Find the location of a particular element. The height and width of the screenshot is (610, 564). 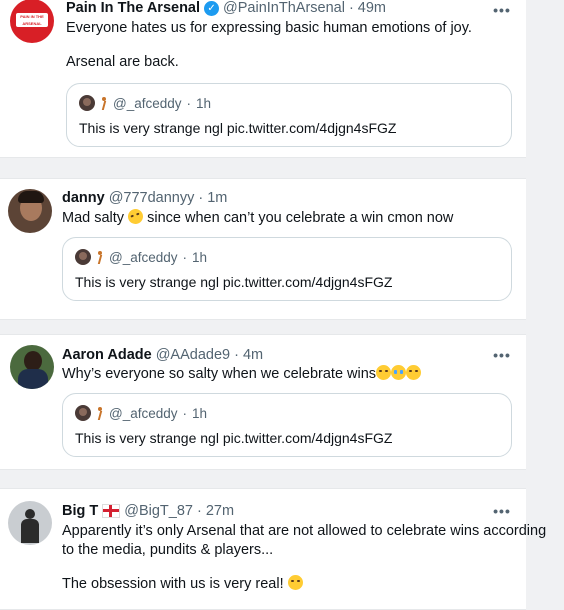

tweet-header: danny @777dannyy · 1m is located at coordinates (144, 198).